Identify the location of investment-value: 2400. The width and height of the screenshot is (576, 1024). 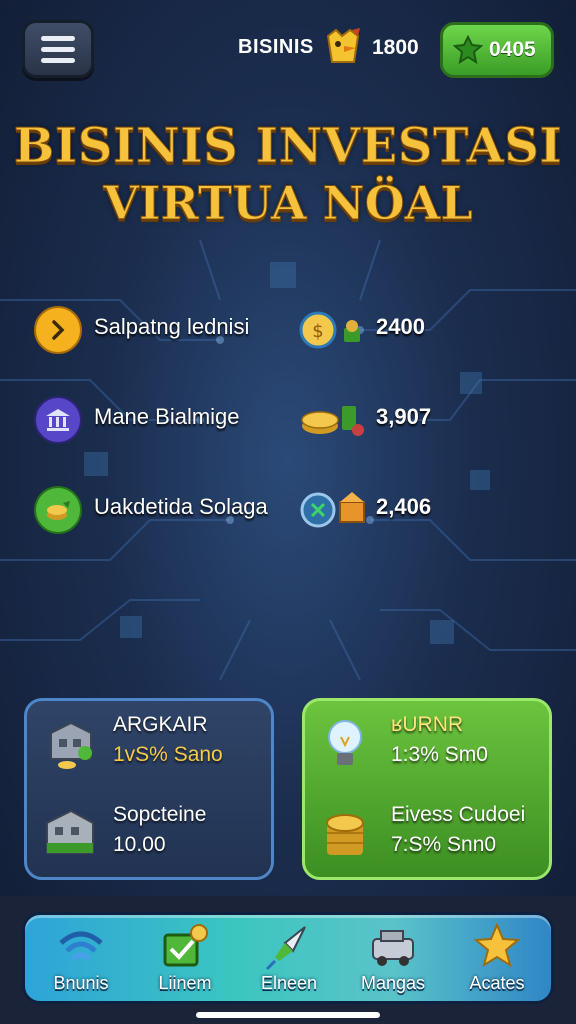
(400, 326).